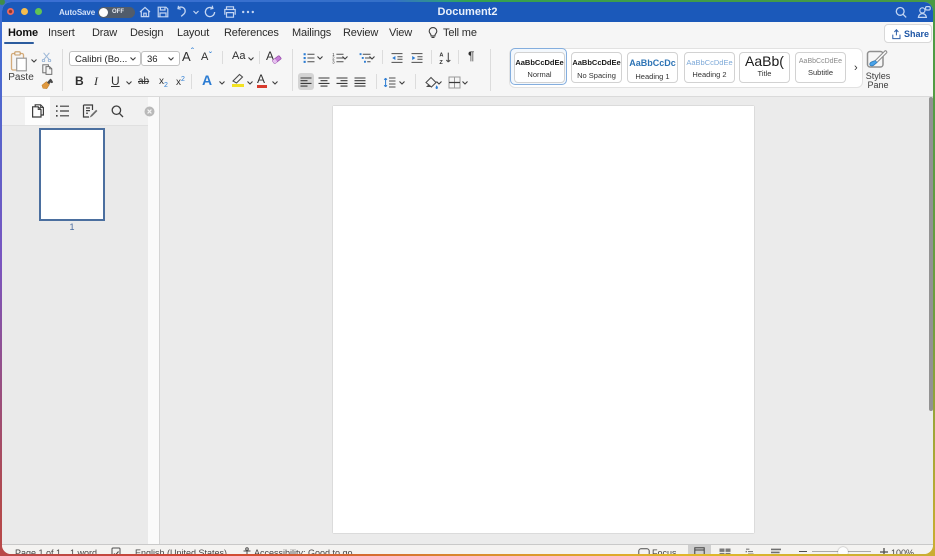 The width and height of the screenshot is (935, 556). Describe the element at coordinates (441, 55) in the screenshot. I see `svg-text: A` at that location.